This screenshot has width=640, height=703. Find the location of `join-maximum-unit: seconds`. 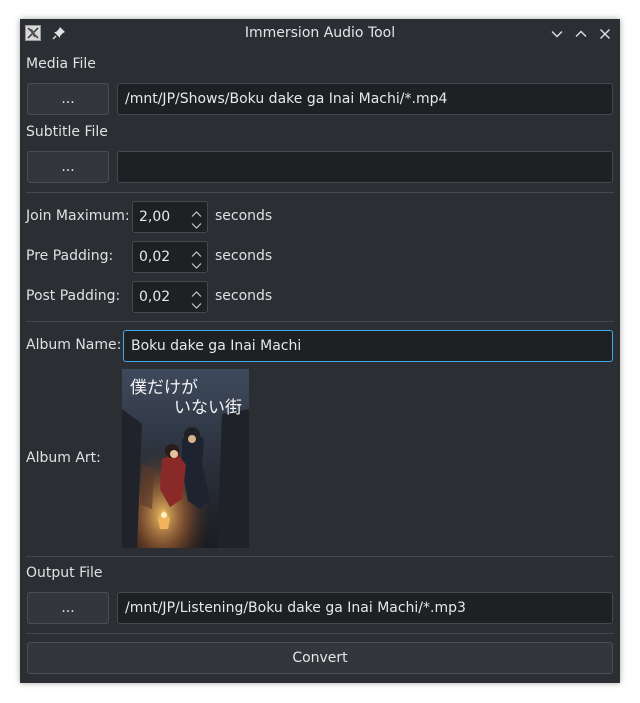

join-maximum-unit: seconds is located at coordinates (244, 216).